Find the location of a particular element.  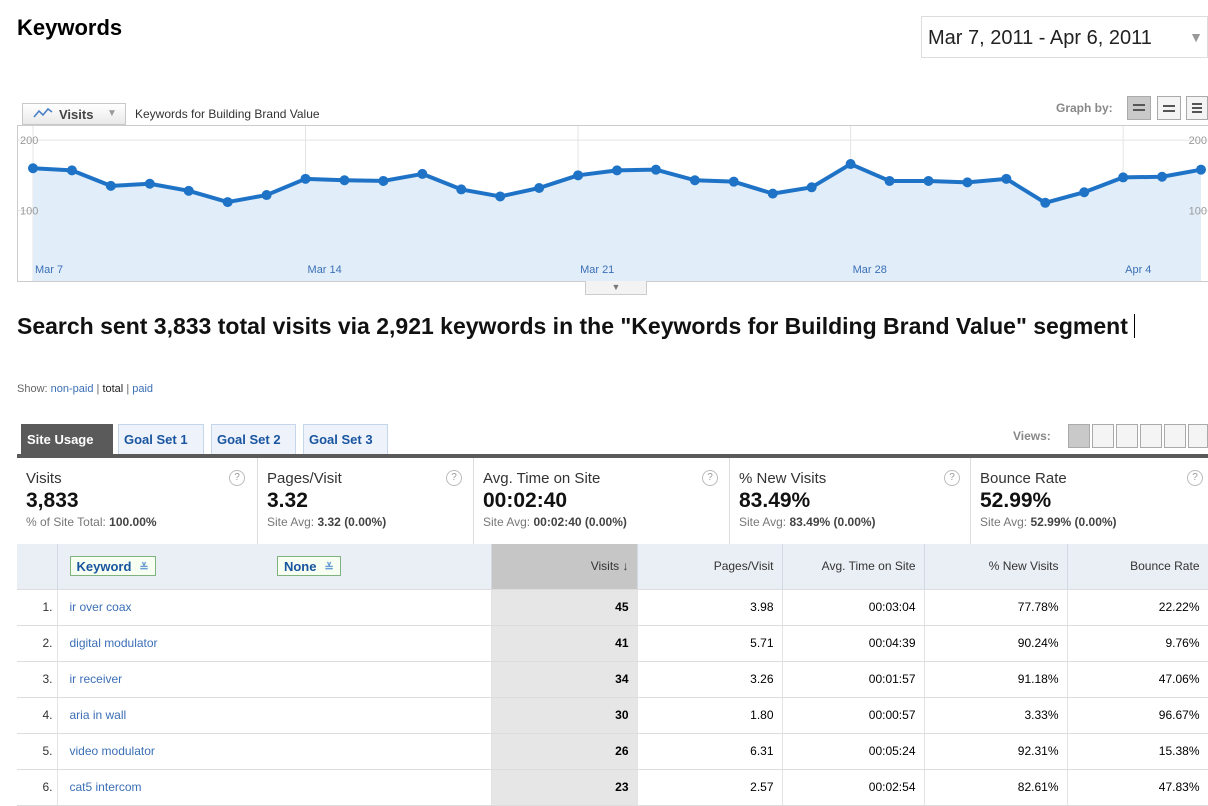

pages-visit-cell: 5.71 is located at coordinates (710, 643).